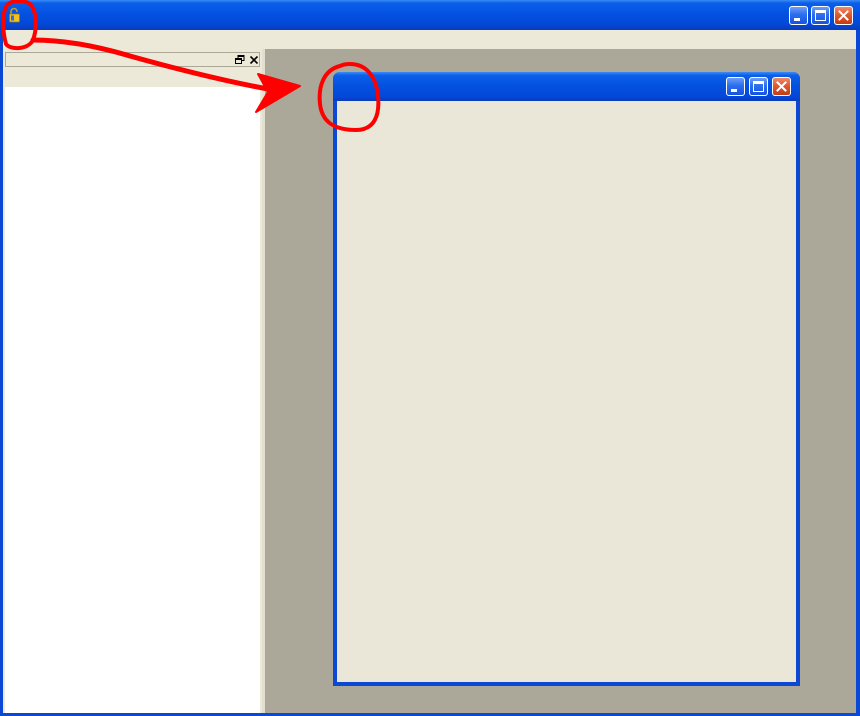 The width and height of the screenshot is (860, 716). I want to click on side-panel-toolbar, so click(132, 79).